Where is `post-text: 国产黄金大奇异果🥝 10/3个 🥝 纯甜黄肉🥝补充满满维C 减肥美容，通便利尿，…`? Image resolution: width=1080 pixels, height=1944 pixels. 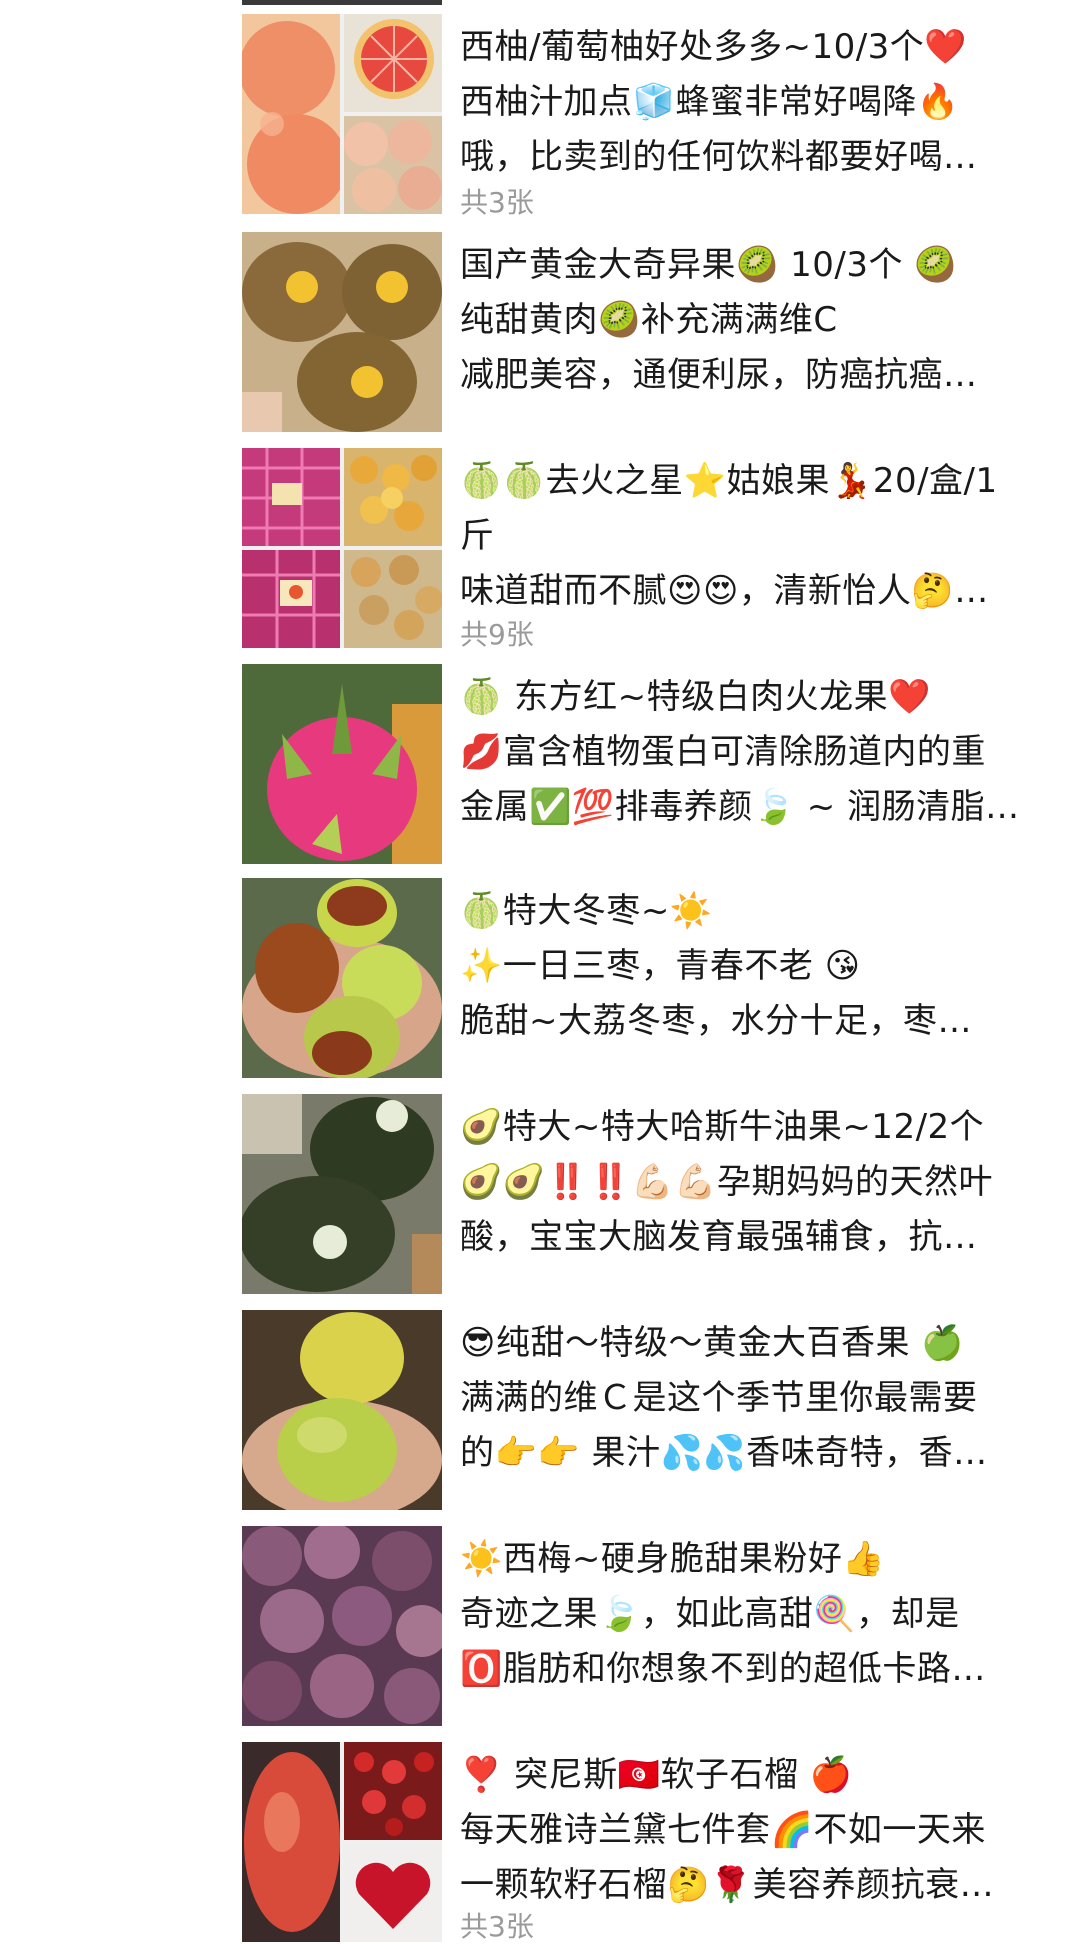
post-text: 国产黄金大奇异果🥝 10/3个 🥝 纯甜黄肉🥝补充满满维C 减肥美容，通便利尿，… is located at coordinates (750, 320).